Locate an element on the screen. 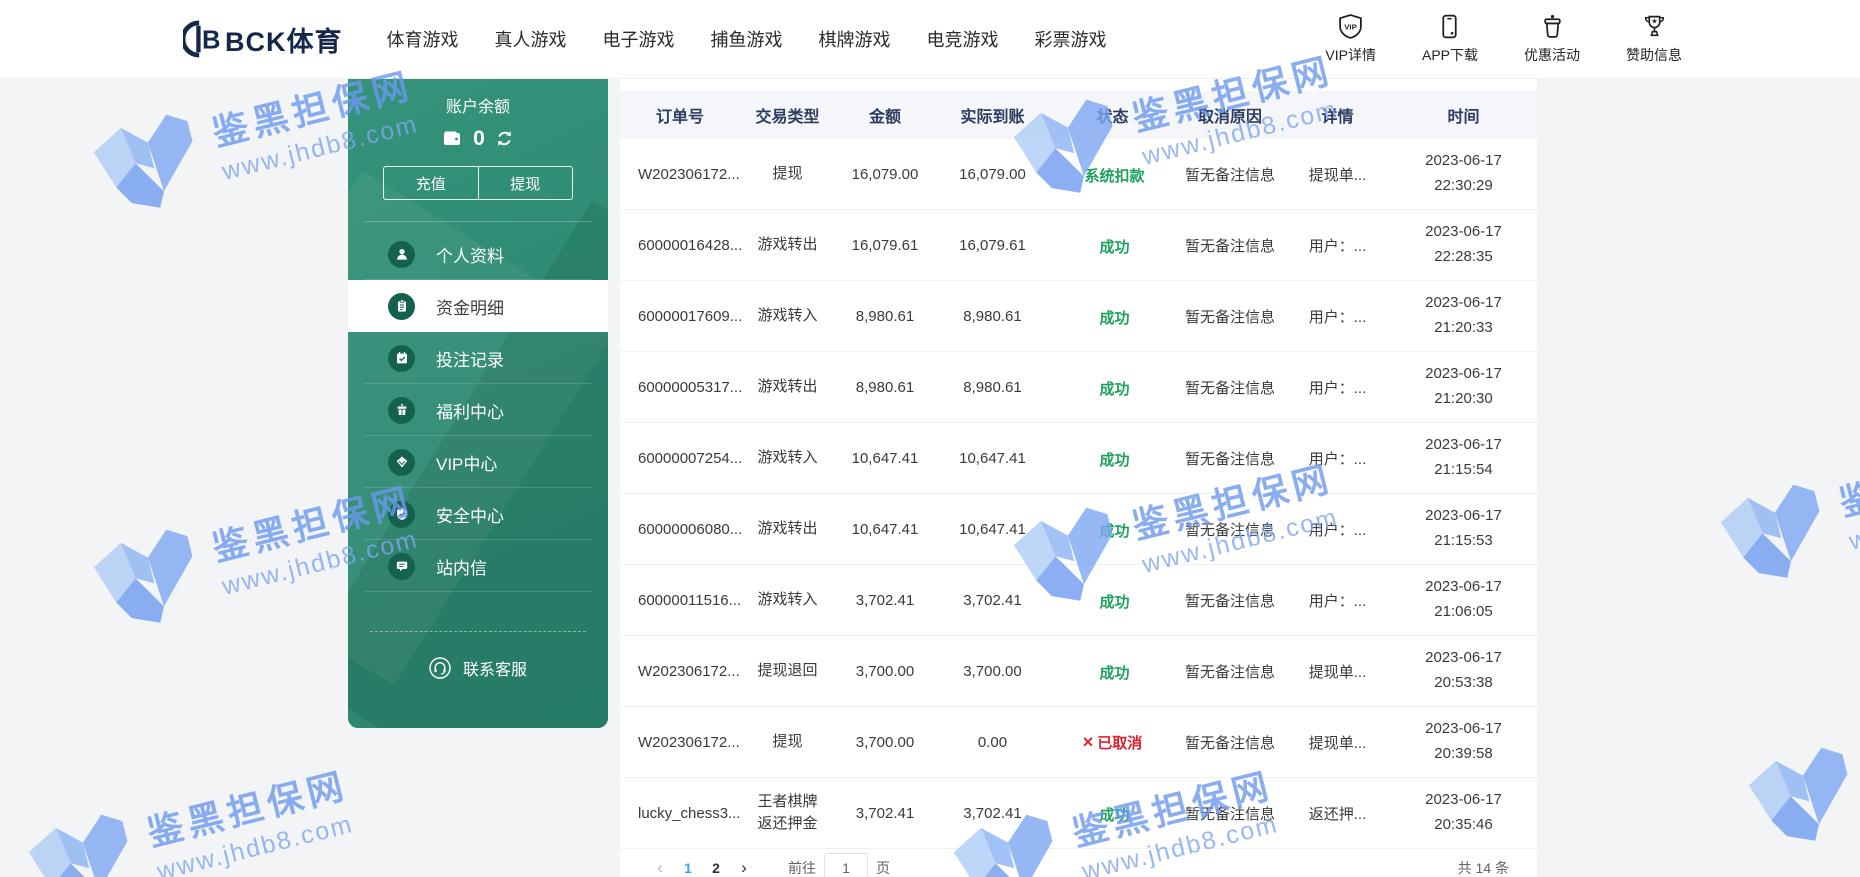 Image resolution: width=1860 pixels, height=877 pixels. sidebar-item-label: VIP中心 is located at coordinates (467, 464).